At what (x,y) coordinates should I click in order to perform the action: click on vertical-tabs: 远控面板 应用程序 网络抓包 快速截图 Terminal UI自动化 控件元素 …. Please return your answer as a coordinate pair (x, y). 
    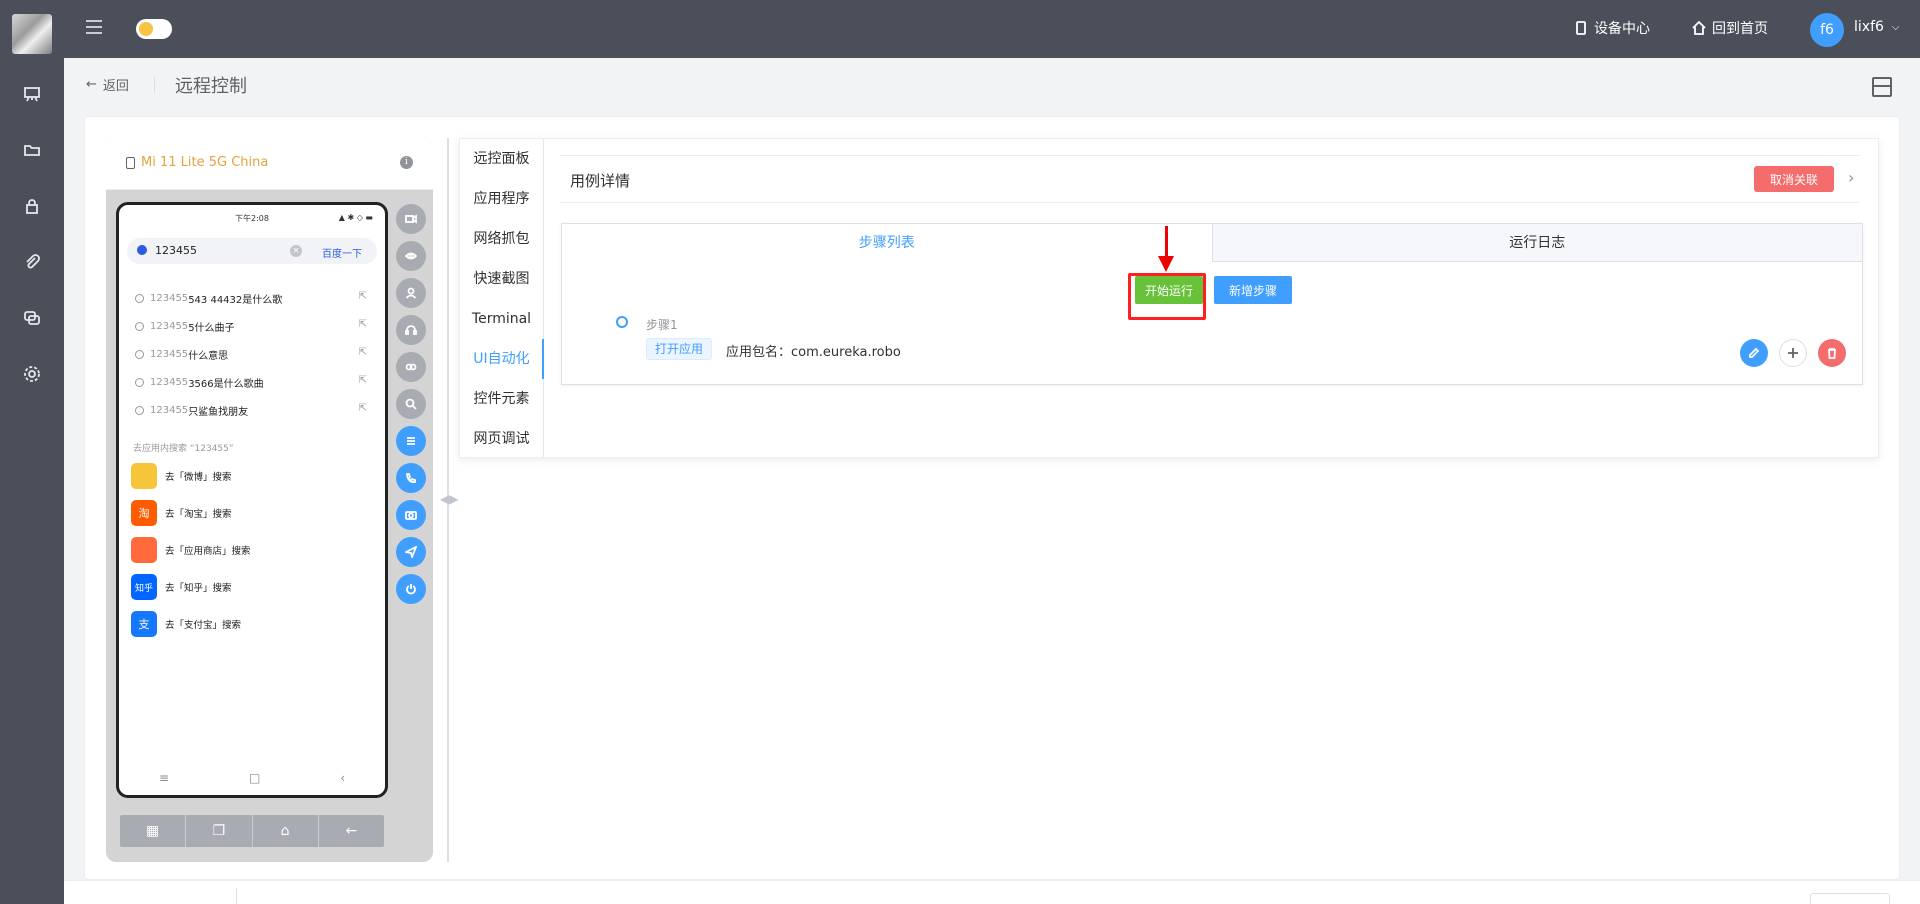
    Looking at the image, I should click on (502, 298).